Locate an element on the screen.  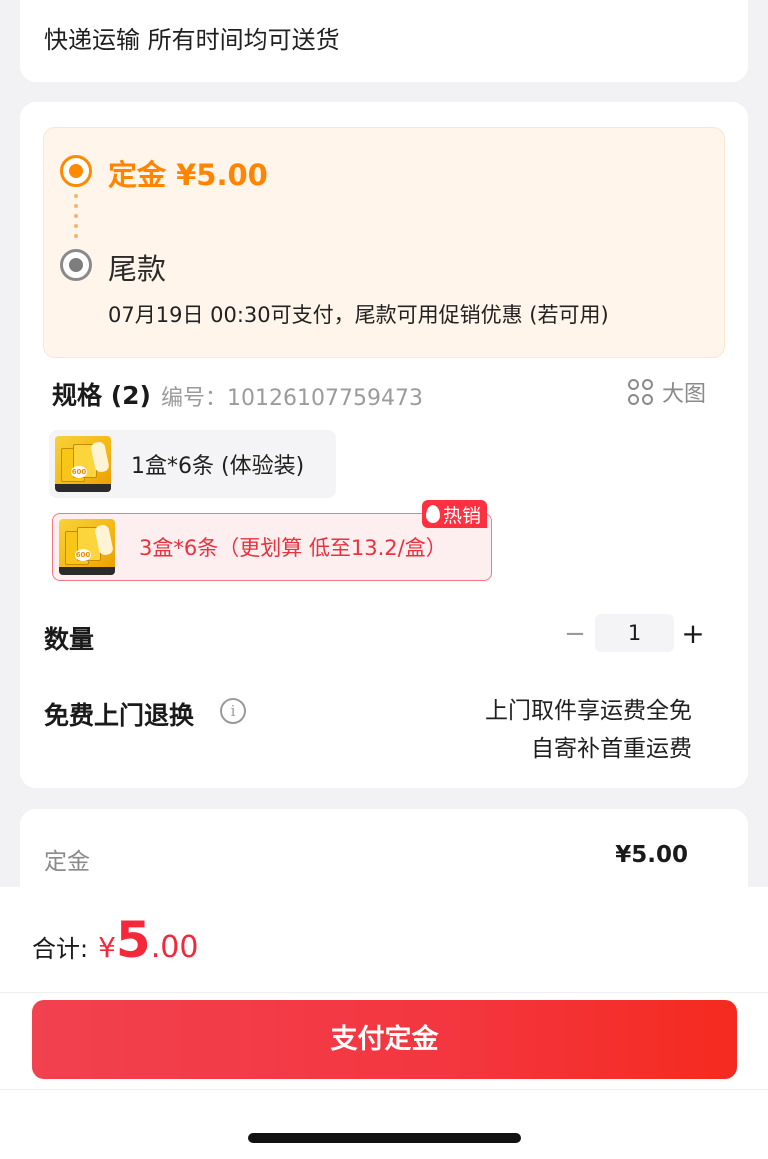
big-image-label: 大图 is located at coordinates (683, 394).